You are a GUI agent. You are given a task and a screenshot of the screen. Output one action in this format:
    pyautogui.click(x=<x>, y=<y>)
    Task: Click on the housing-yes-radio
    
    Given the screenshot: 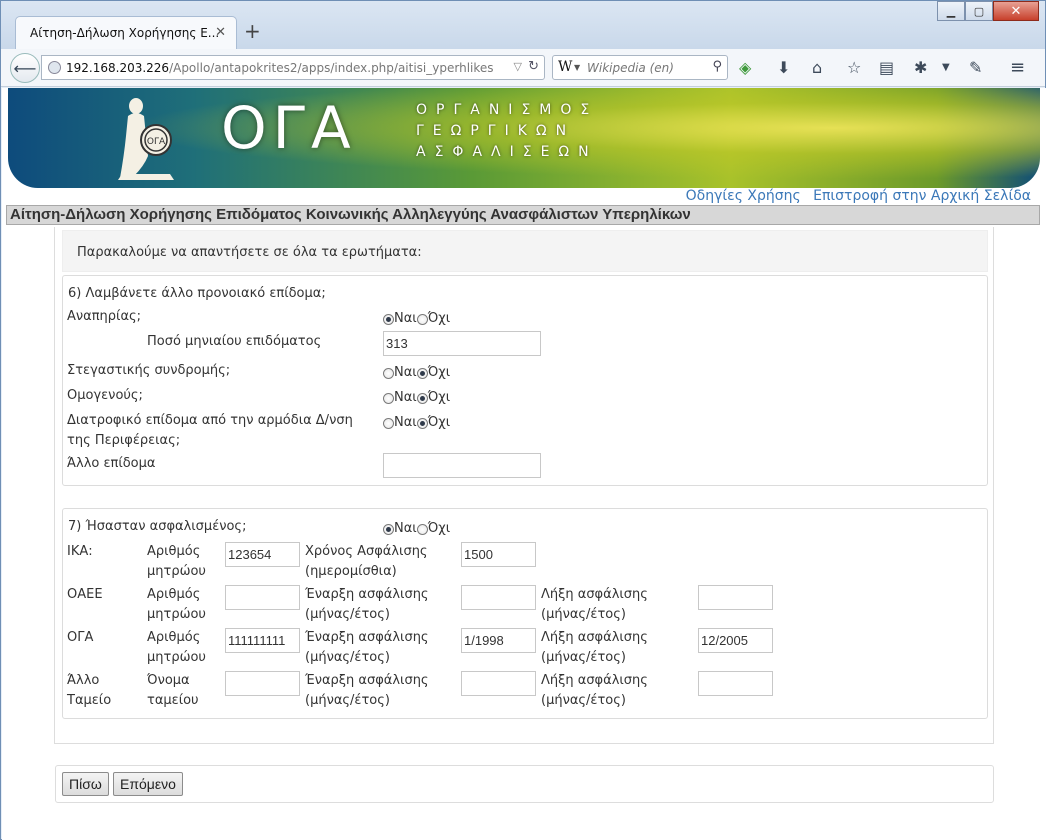 What is the action you would take?
    pyautogui.click(x=388, y=373)
    